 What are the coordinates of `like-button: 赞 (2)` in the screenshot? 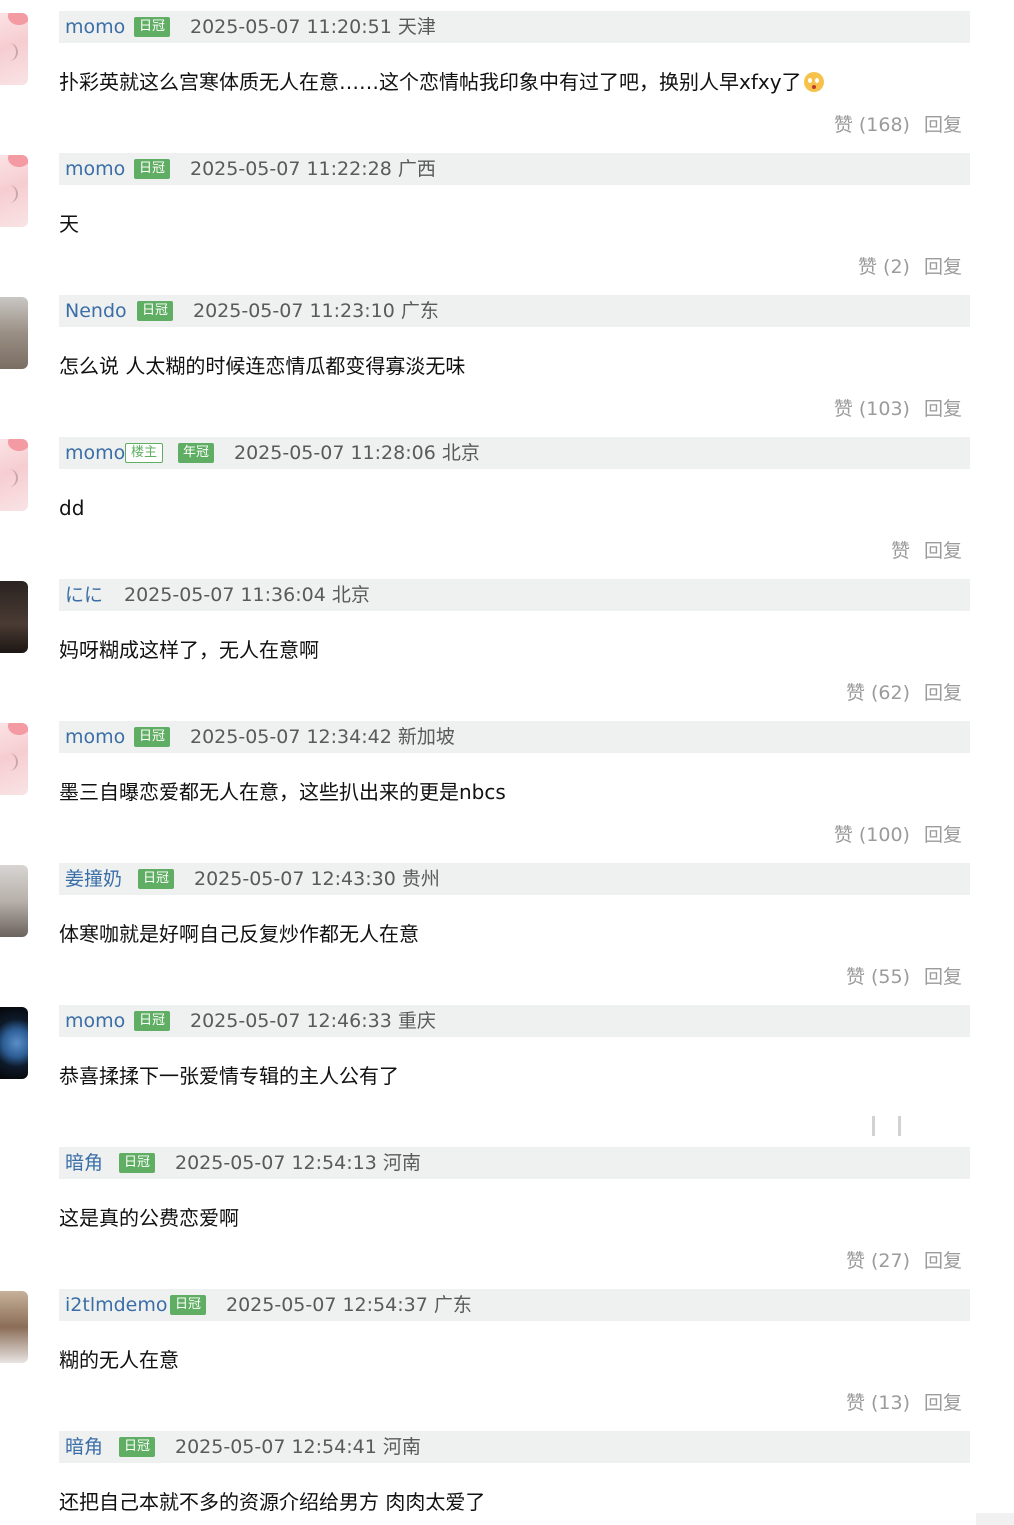 It's located at (884, 267).